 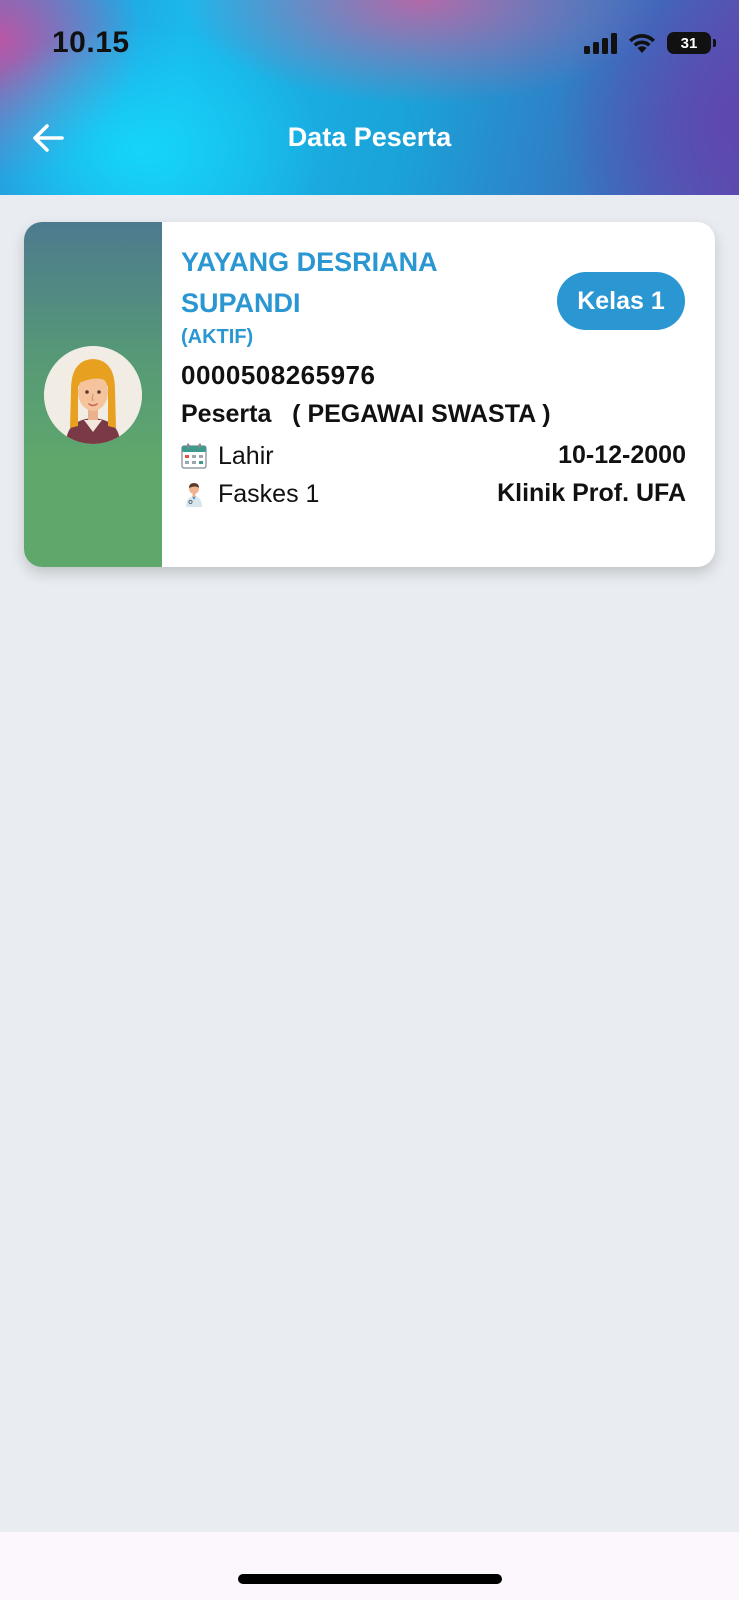 What do you see at coordinates (194, 456) in the screenshot?
I see `calendar-icon` at bounding box center [194, 456].